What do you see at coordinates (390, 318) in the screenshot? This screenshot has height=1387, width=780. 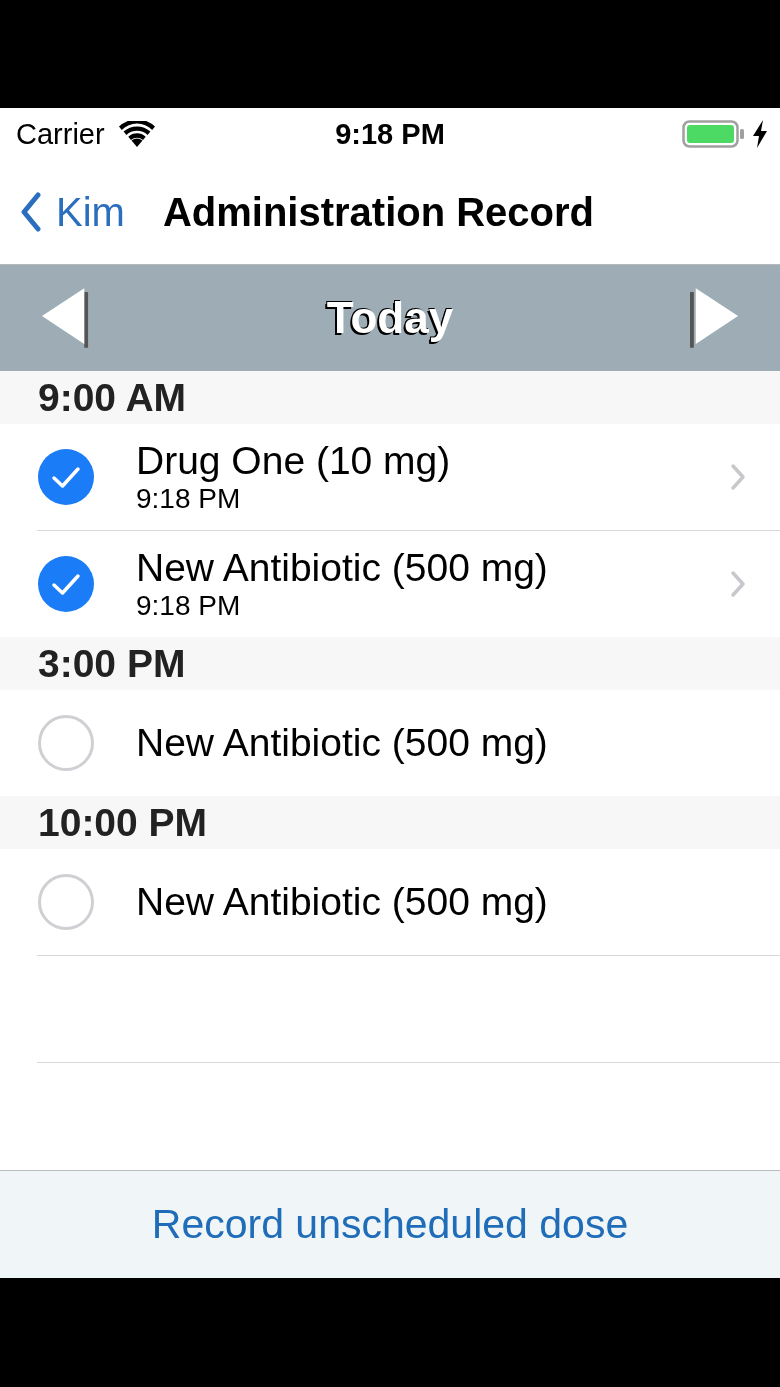 I see `day-label: Today` at bounding box center [390, 318].